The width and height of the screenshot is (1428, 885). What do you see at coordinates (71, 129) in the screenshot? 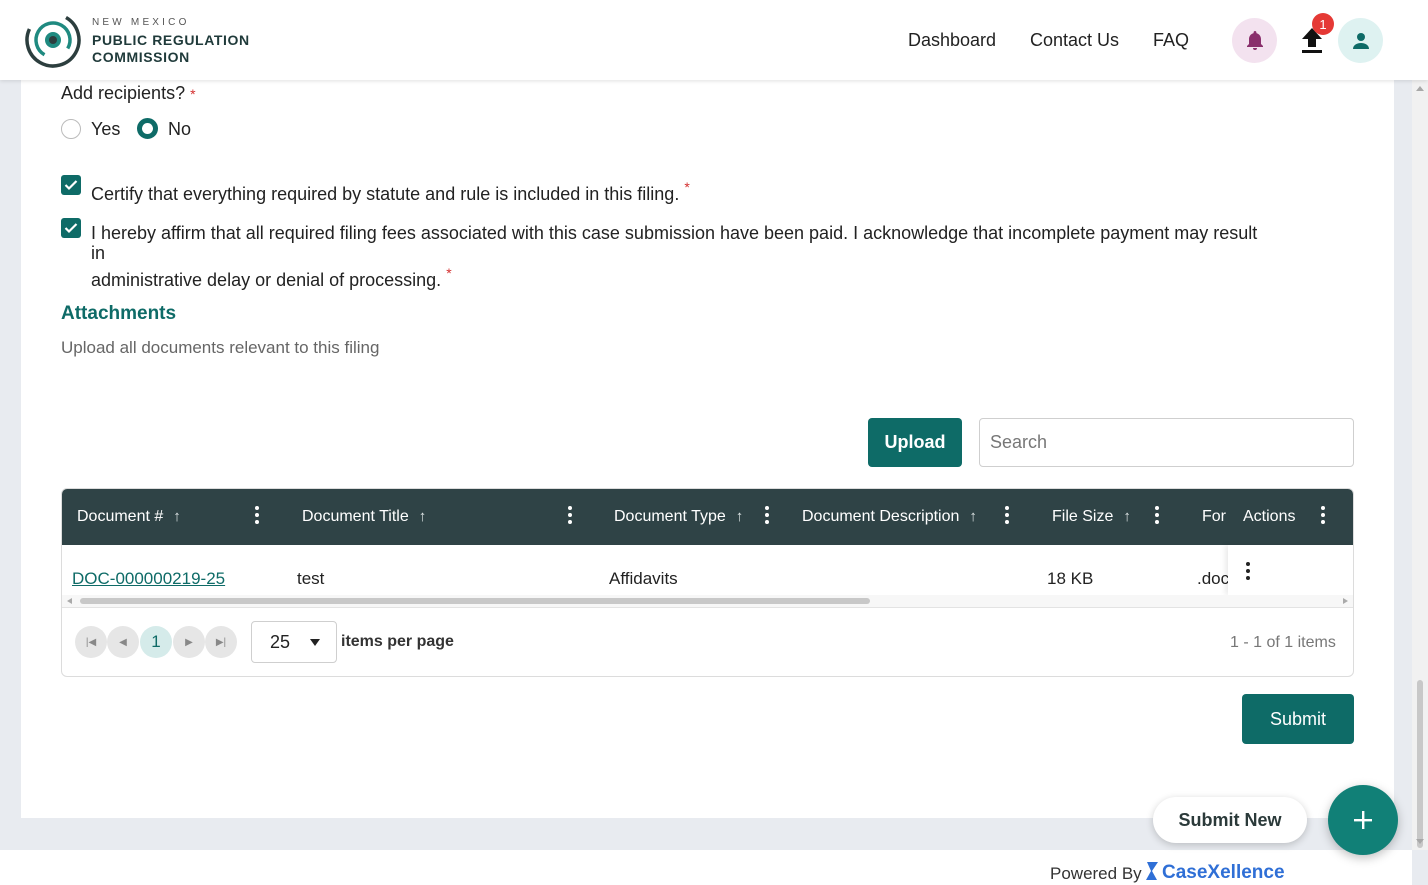
I see `radio-yes` at bounding box center [71, 129].